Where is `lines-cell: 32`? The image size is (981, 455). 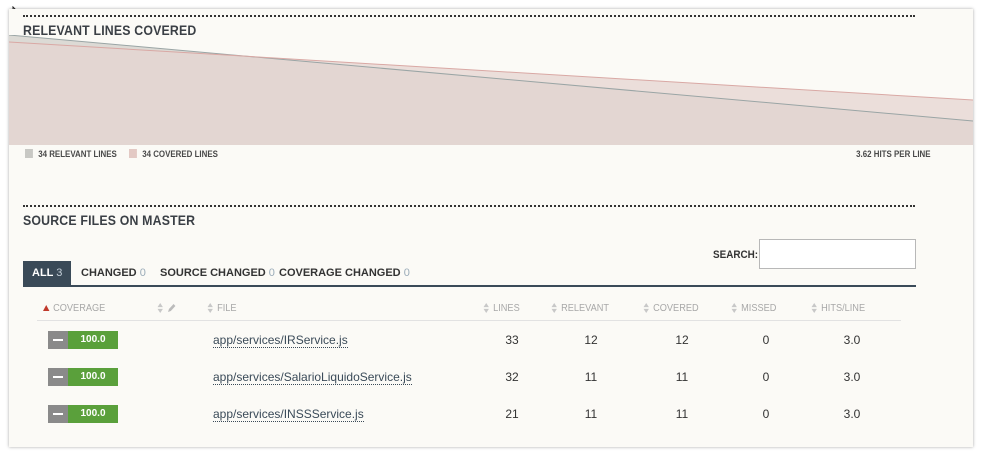
lines-cell: 32 is located at coordinates (512, 377).